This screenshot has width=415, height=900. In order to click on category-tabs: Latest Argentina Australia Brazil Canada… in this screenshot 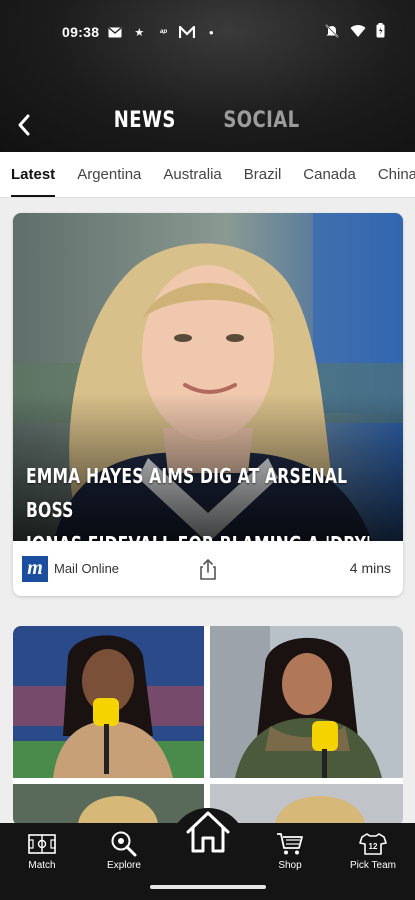, I will do `click(207, 175)`.